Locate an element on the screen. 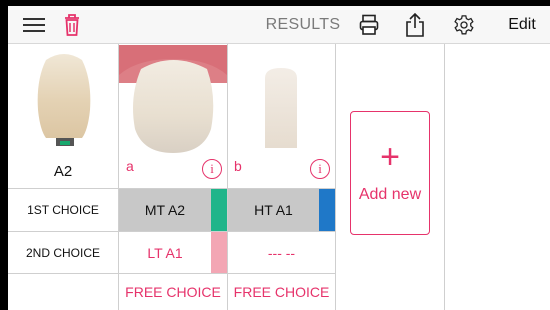  sample-a-first-choice-text: MT A2 is located at coordinates (165, 210).